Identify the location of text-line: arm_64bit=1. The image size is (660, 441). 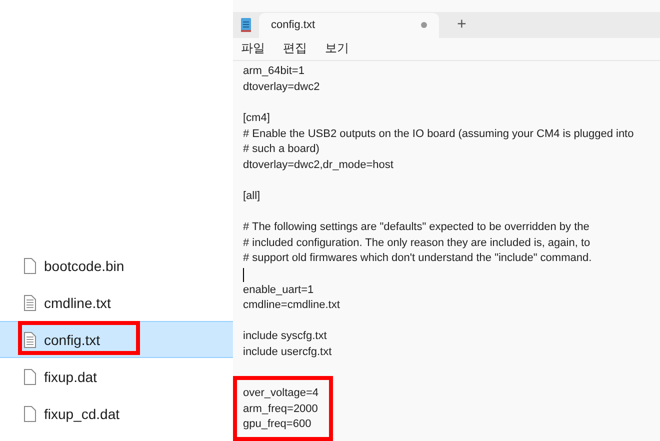
(274, 72).